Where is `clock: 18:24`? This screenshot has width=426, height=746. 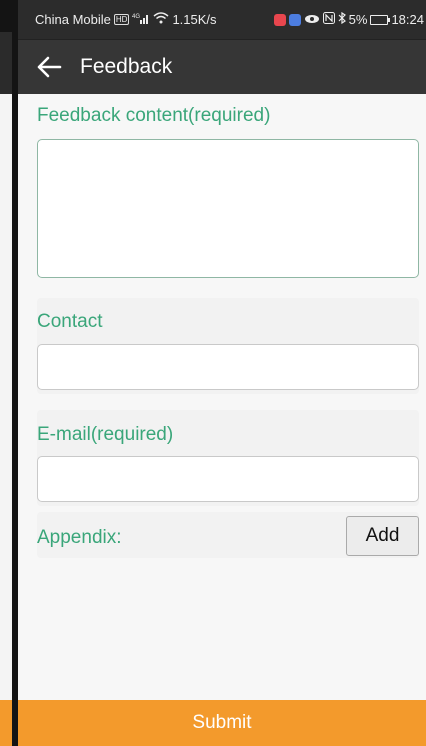
clock: 18:24 is located at coordinates (407, 19).